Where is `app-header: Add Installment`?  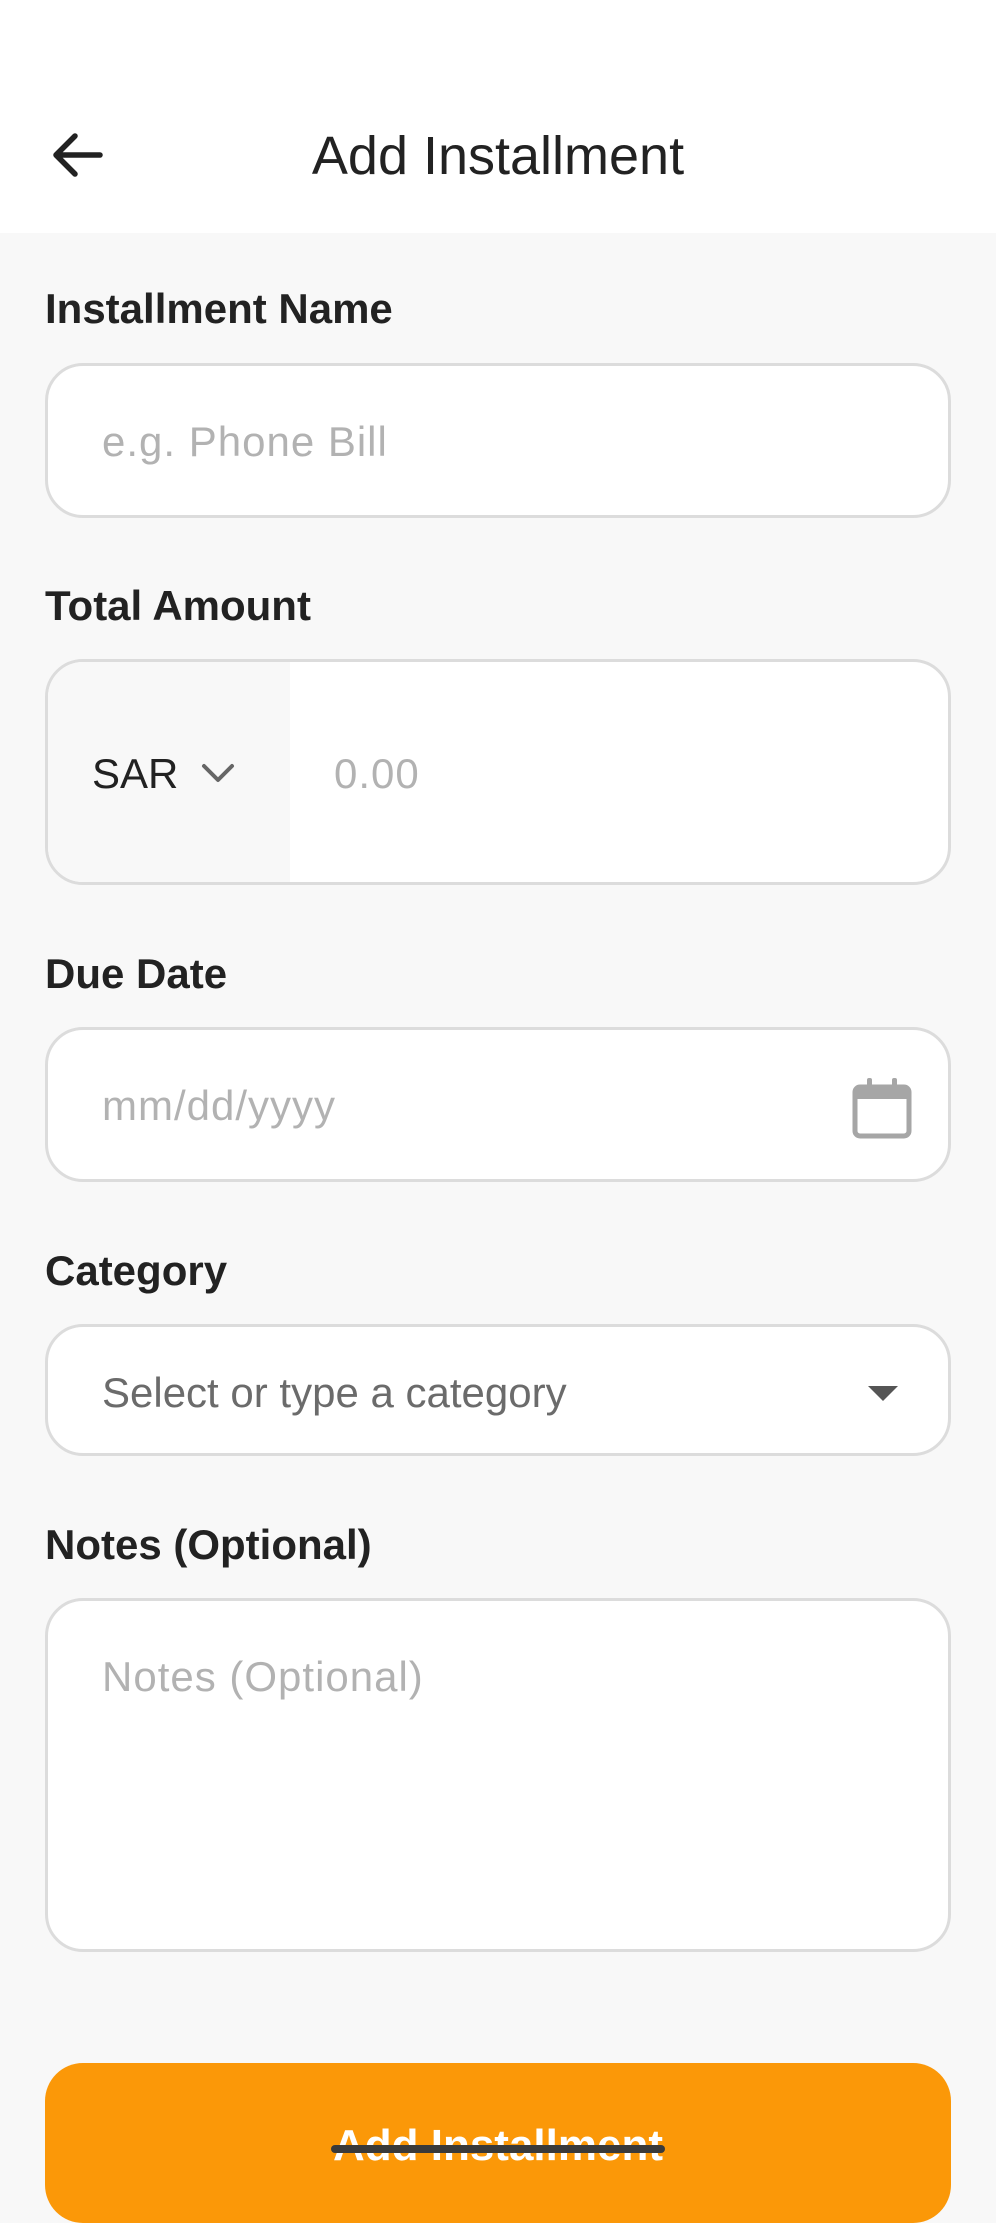 app-header: Add Installment is located at coordinates (498, 116).